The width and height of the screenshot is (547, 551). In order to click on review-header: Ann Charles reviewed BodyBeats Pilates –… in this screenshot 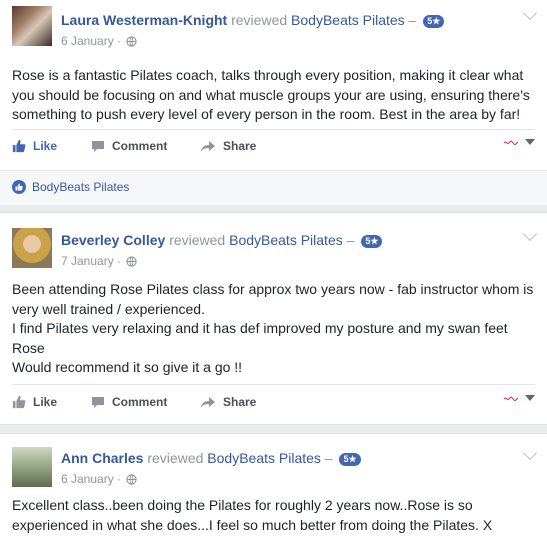, I will do `click(211, 468)`.